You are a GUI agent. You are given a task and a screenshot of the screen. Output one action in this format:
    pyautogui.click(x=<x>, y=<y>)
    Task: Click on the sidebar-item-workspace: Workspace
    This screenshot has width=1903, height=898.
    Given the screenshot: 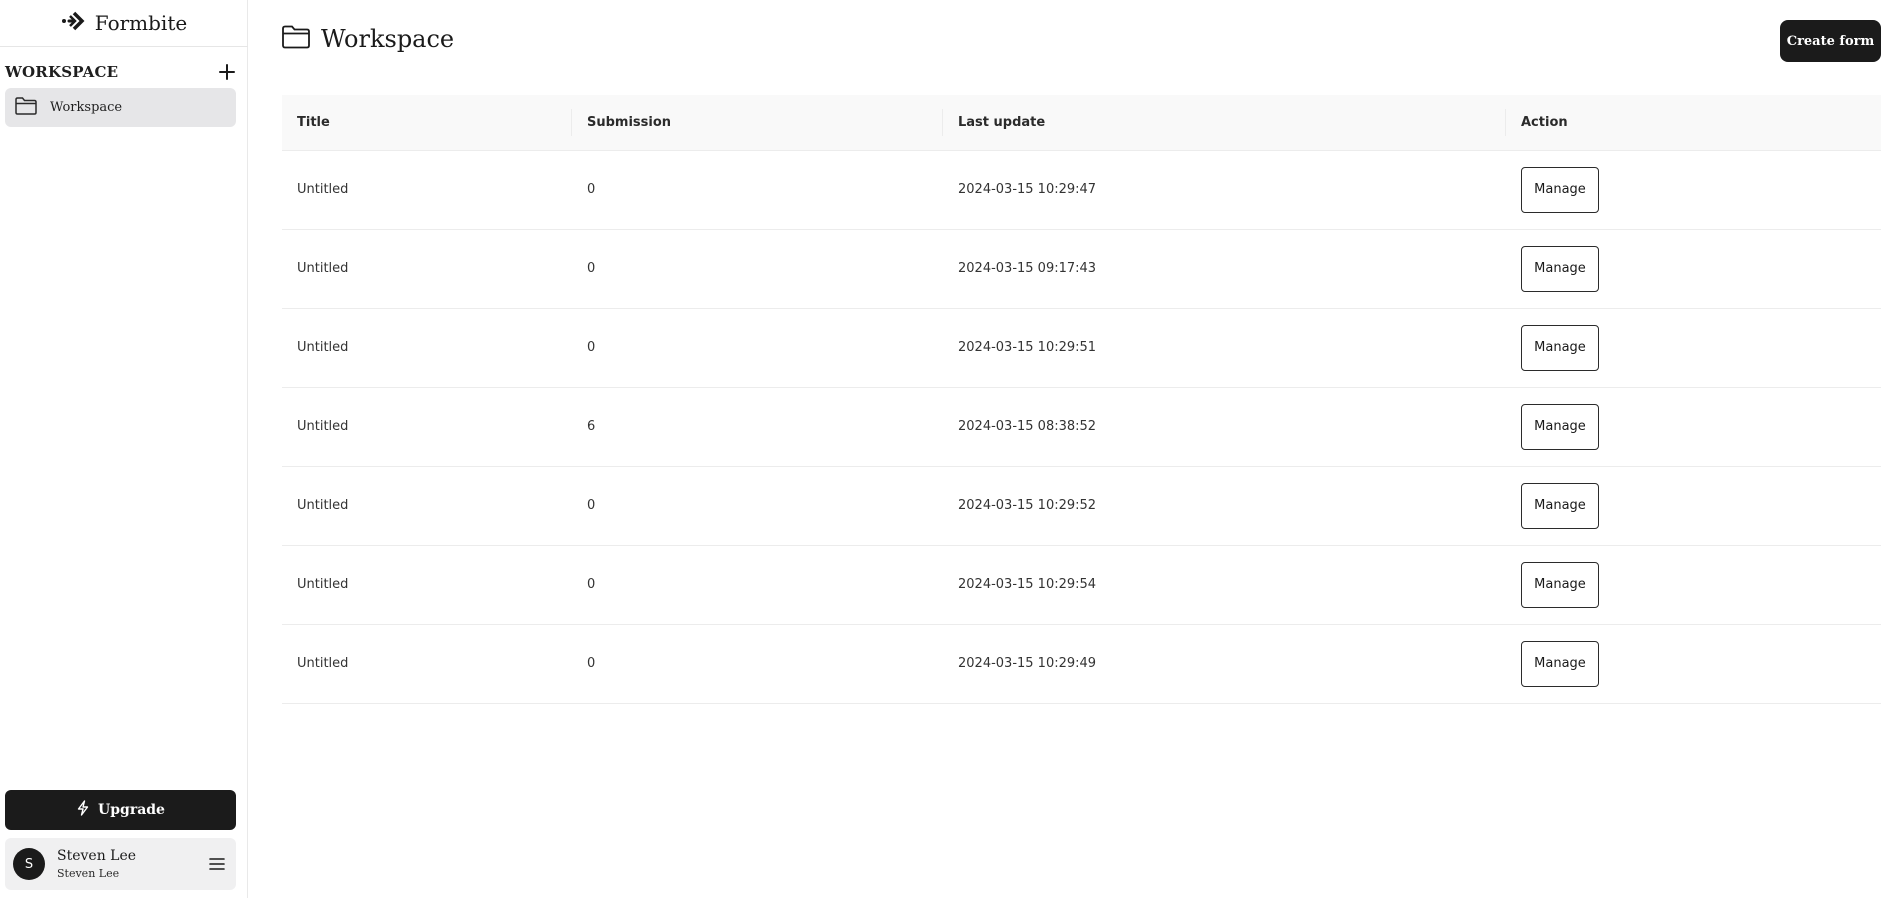 What is the action you would take?
    pyautogui.click(x=120, y=107)
    